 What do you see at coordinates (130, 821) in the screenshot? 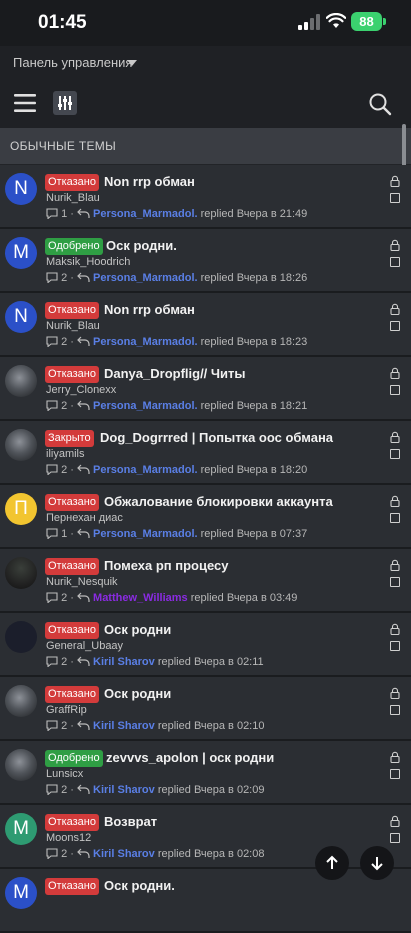
I see `thread-title-link: Возврат` at bounding box center [130, 821].